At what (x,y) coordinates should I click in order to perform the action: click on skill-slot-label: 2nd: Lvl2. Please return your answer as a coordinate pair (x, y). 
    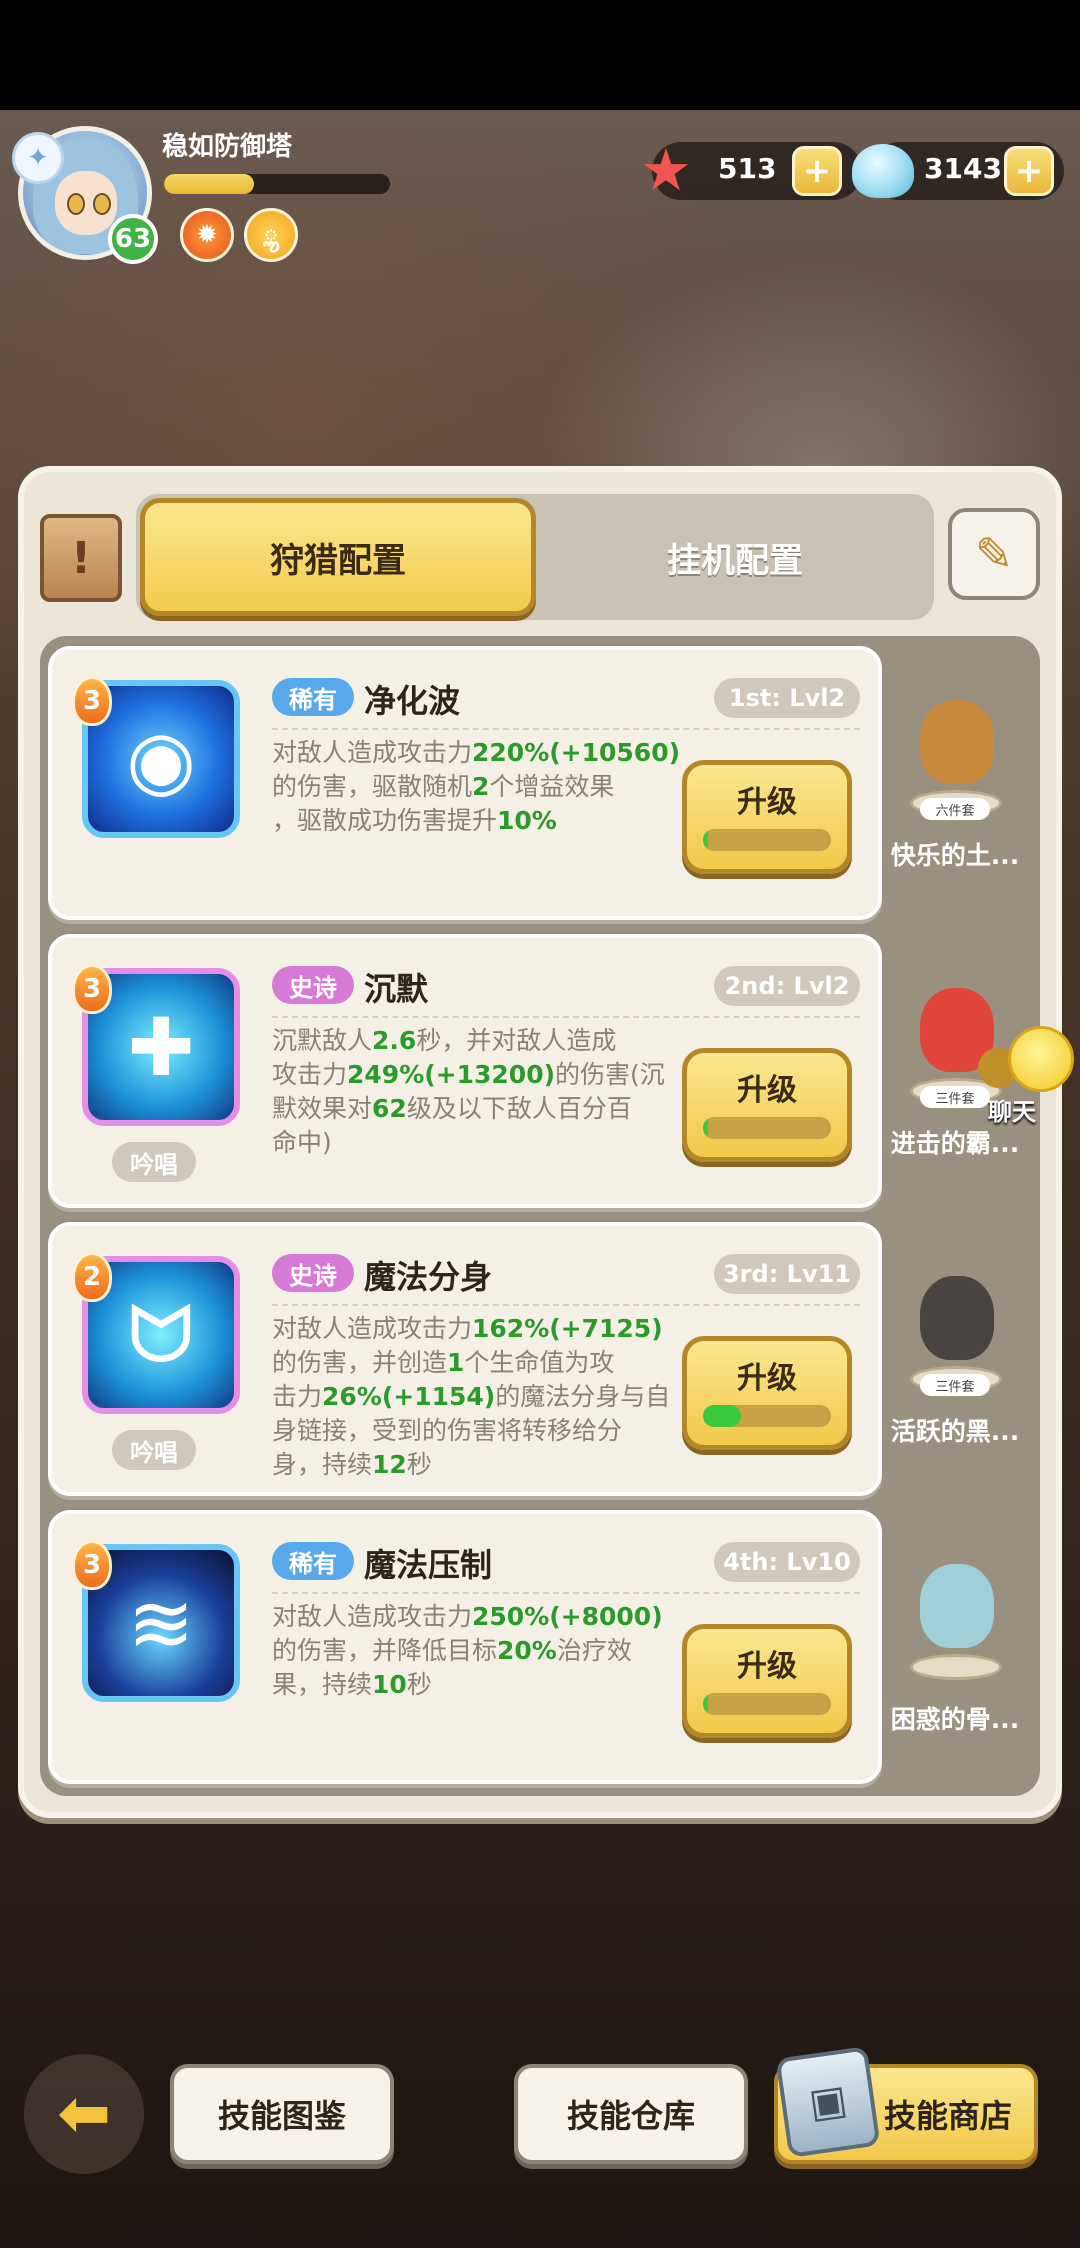
    Looking at the image, I should click on (787, 986).